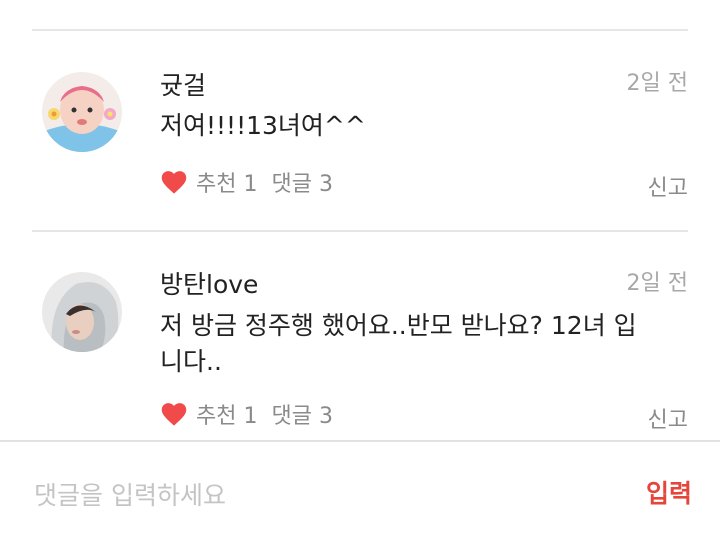  Describe the element at coordinates (209, 283) in the screenshot. I see `comment-username: 방탄love` at that location.